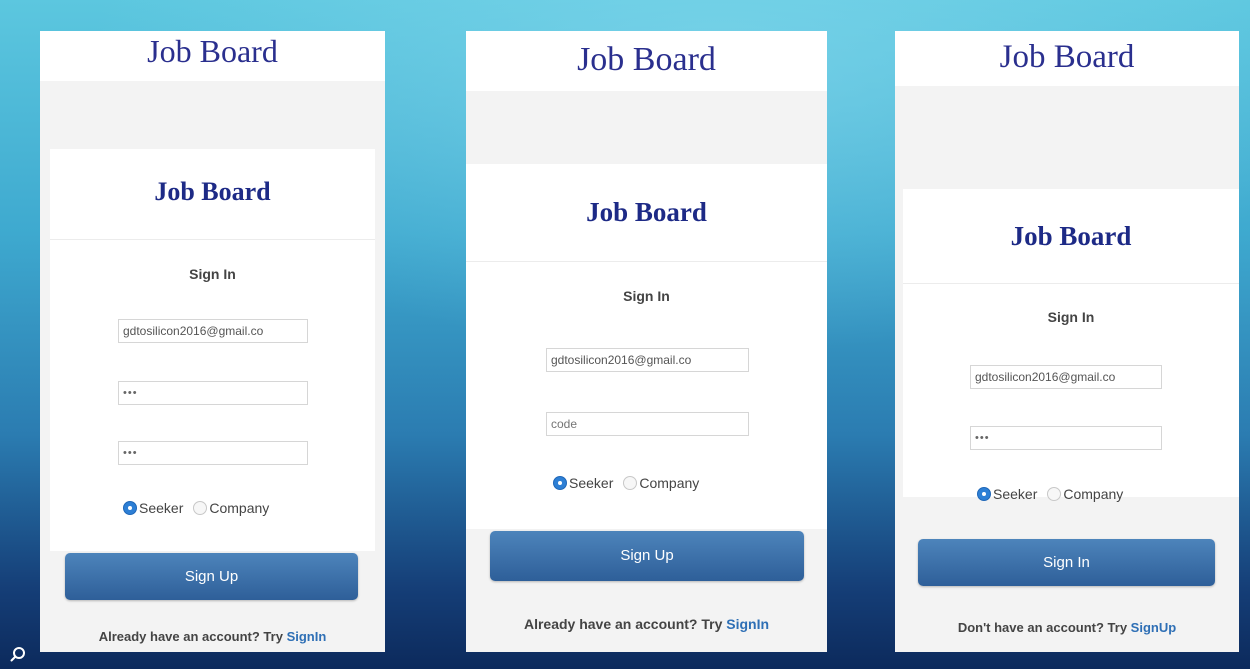 The width and height of the screenshot is (1250, 669). Describe the element at coordinates (1044, 627) in the screenshot. I see `footer-prefix: Don't have an account? Try` at that location.